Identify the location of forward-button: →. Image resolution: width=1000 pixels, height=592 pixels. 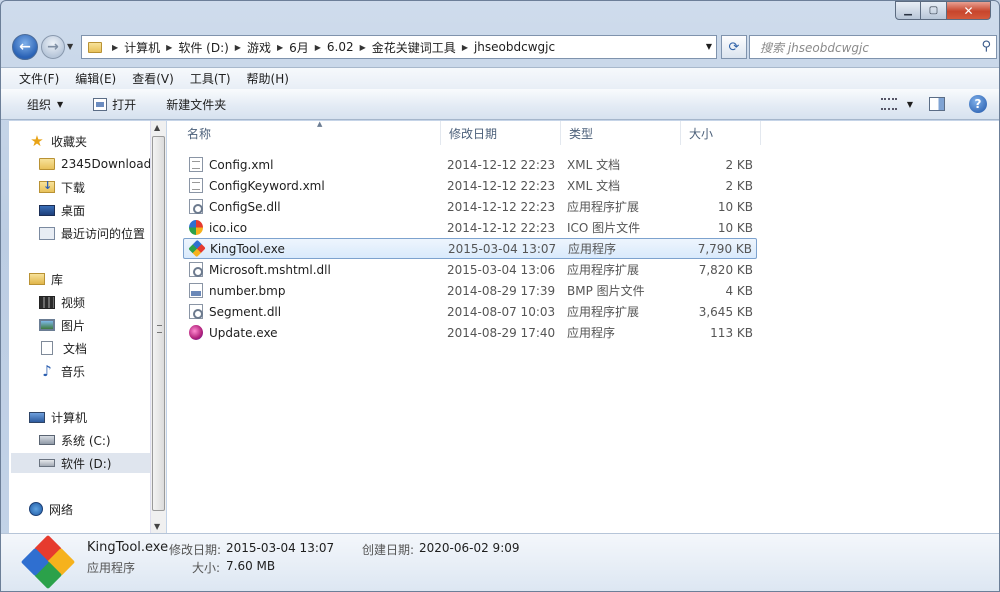
(53, 47).